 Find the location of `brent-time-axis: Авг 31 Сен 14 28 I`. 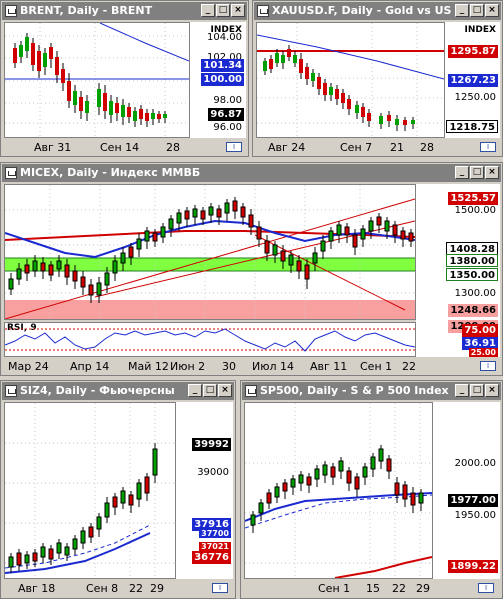

brent-time-axis: Авг 31 Сен 14 28 I is located at coordinates (125, 147).